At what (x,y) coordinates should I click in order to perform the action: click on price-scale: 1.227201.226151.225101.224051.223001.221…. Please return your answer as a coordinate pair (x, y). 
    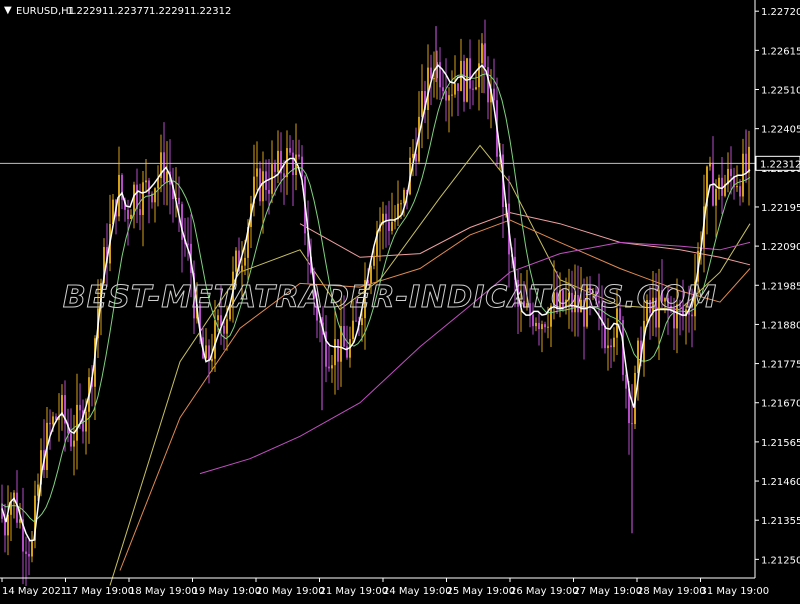
    Looking at the image, I should click on (777, 286).